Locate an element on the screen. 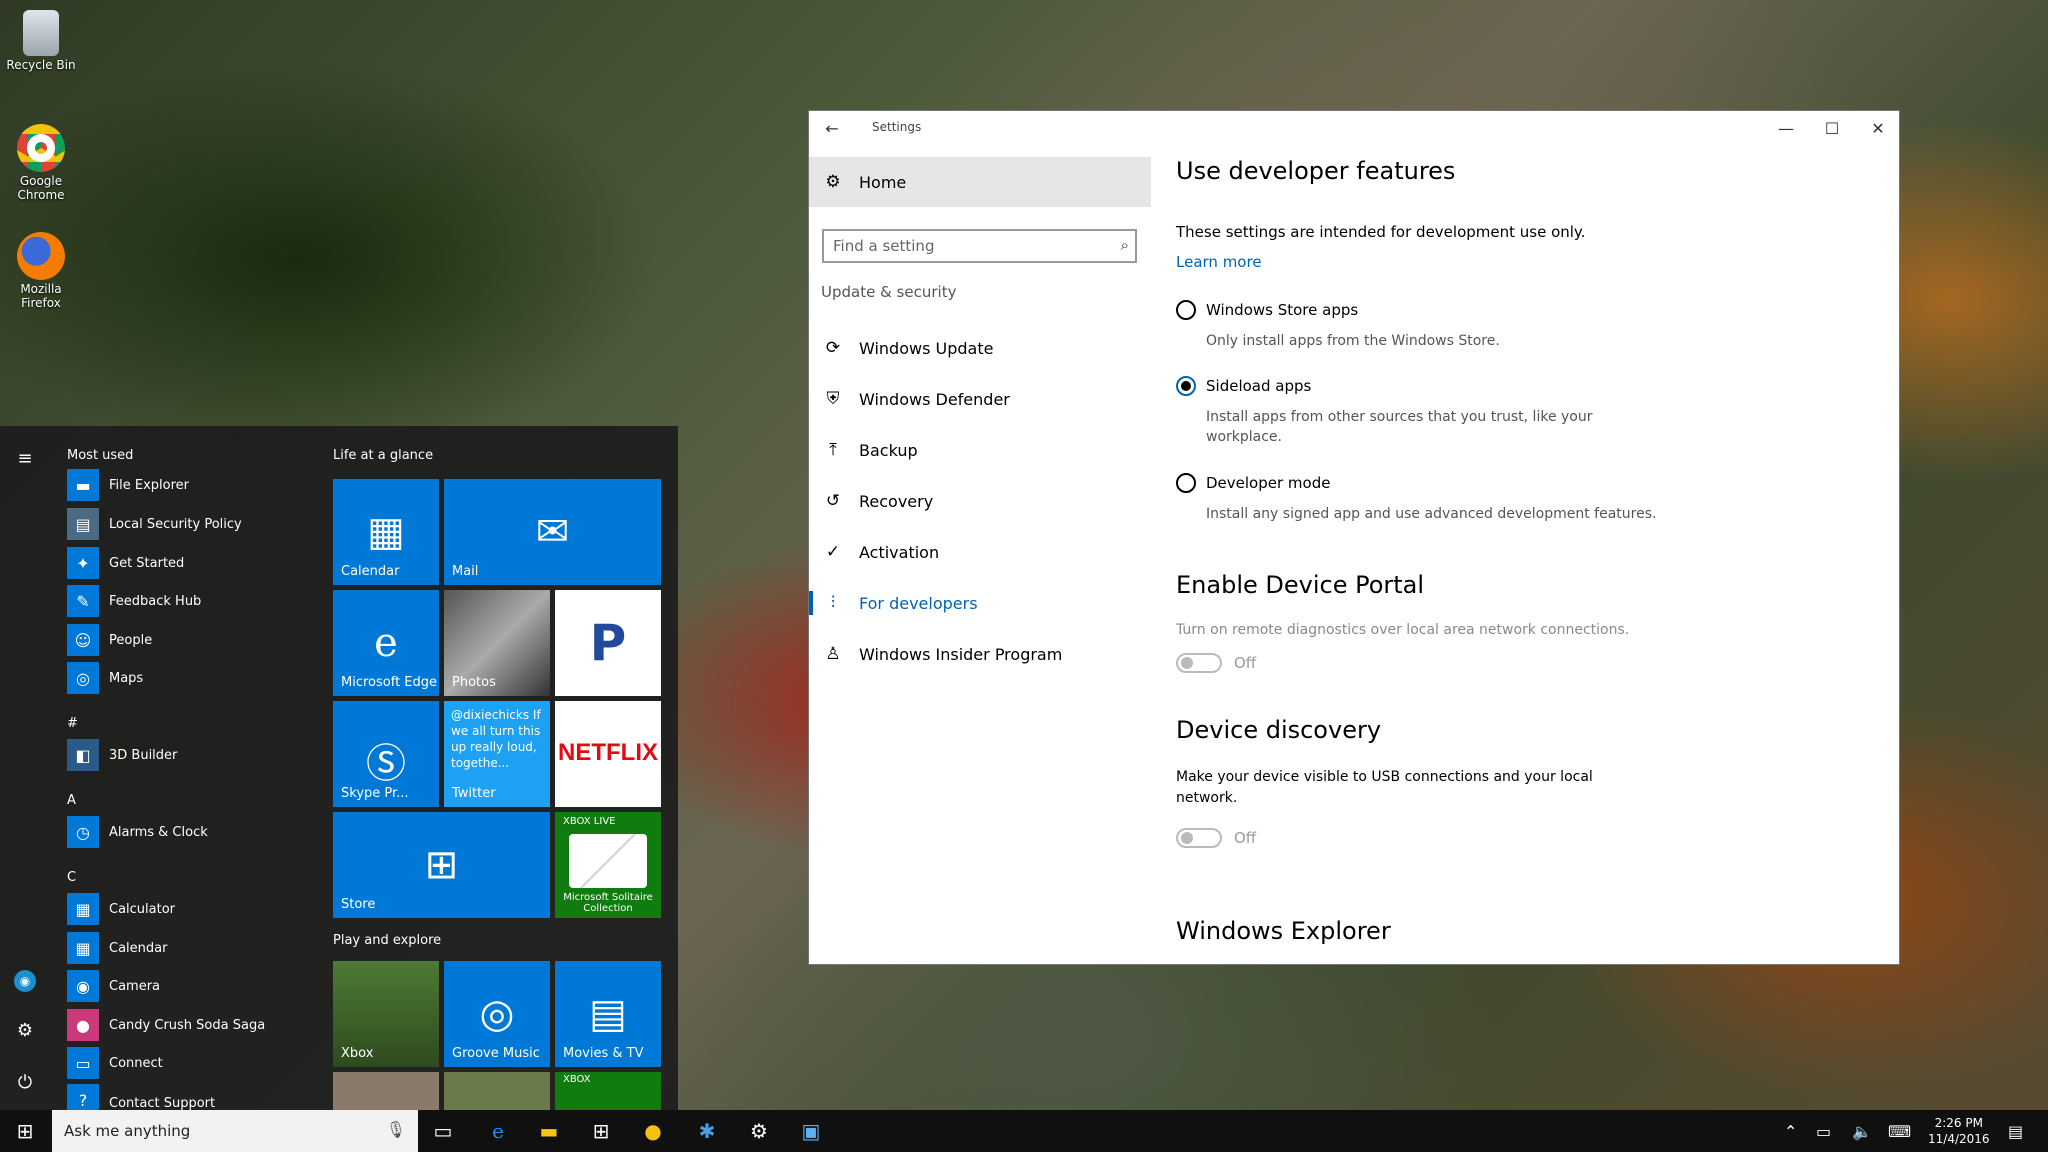 This screenshot has width=2048, height=1152. tile-solitaire: XBOX LIVE Microsoft Solitaire Collection is located at coordinates (608, 865).